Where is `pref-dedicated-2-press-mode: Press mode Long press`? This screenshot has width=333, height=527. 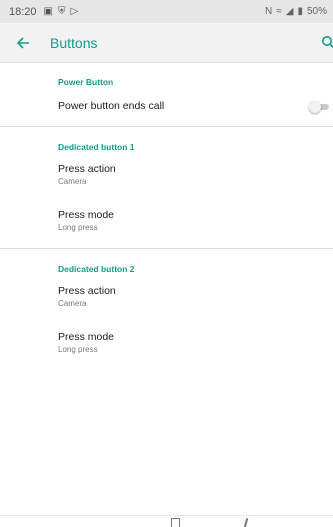 pref-dedicated-2-press-mode: Press mode Long press is located at coordinates (188, 342).